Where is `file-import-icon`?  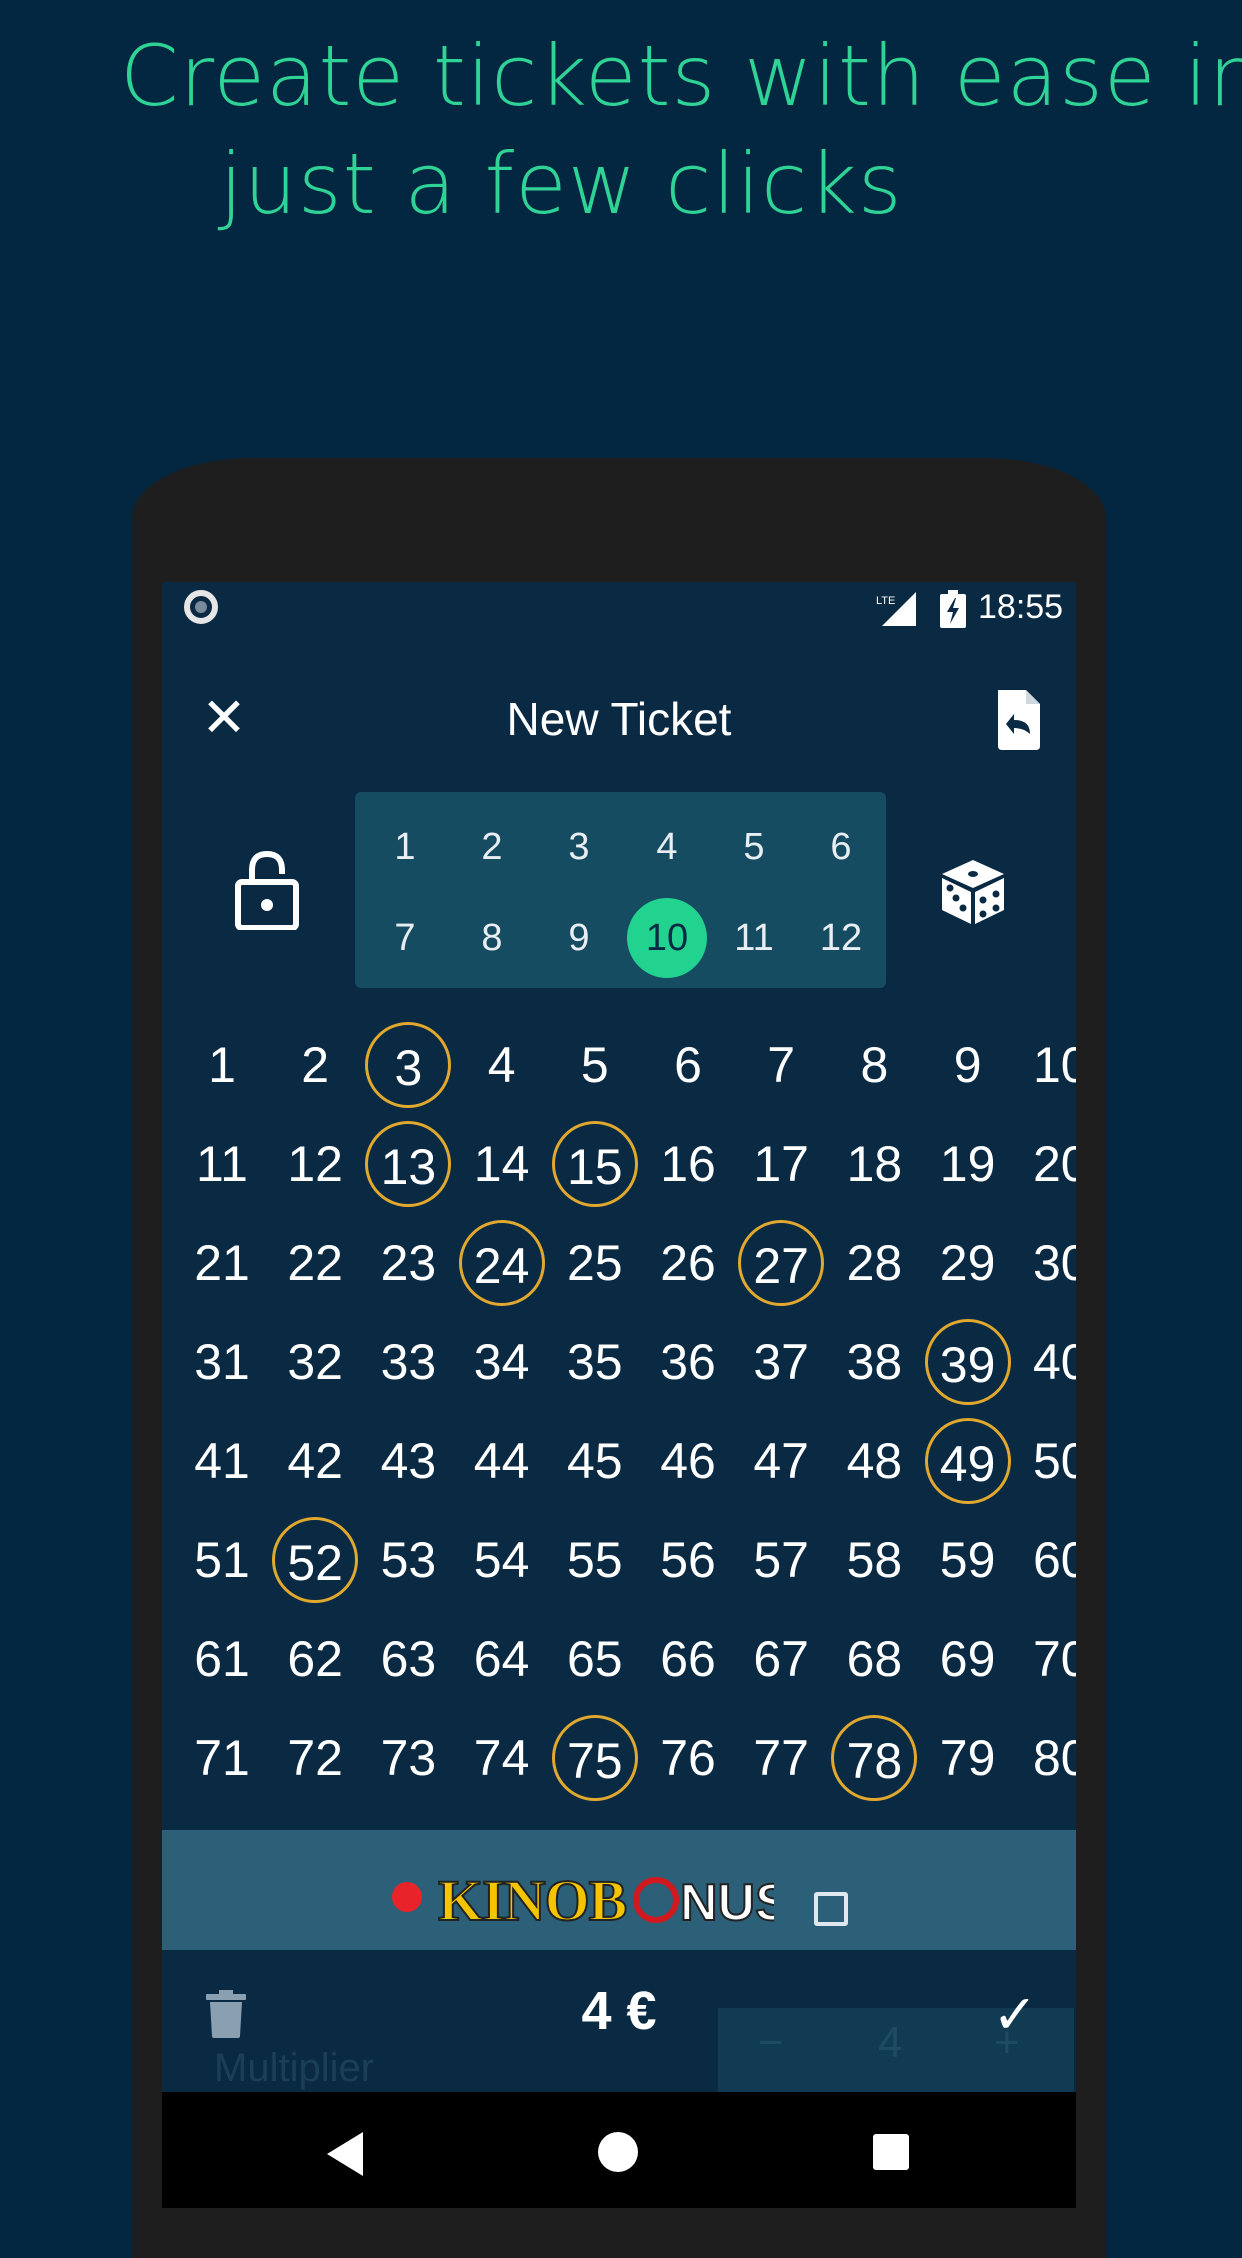
file-import-icon is located at coordinates (1019, 720).